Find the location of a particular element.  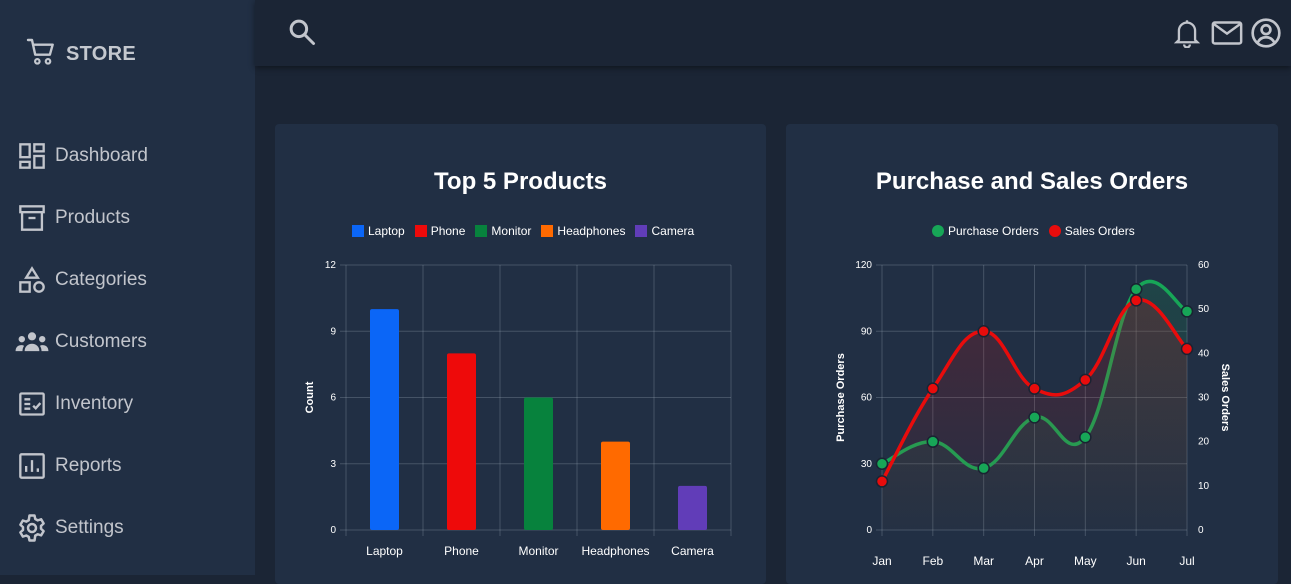

y-right-tick-label: 50 is located at coordinates (1204, 309).